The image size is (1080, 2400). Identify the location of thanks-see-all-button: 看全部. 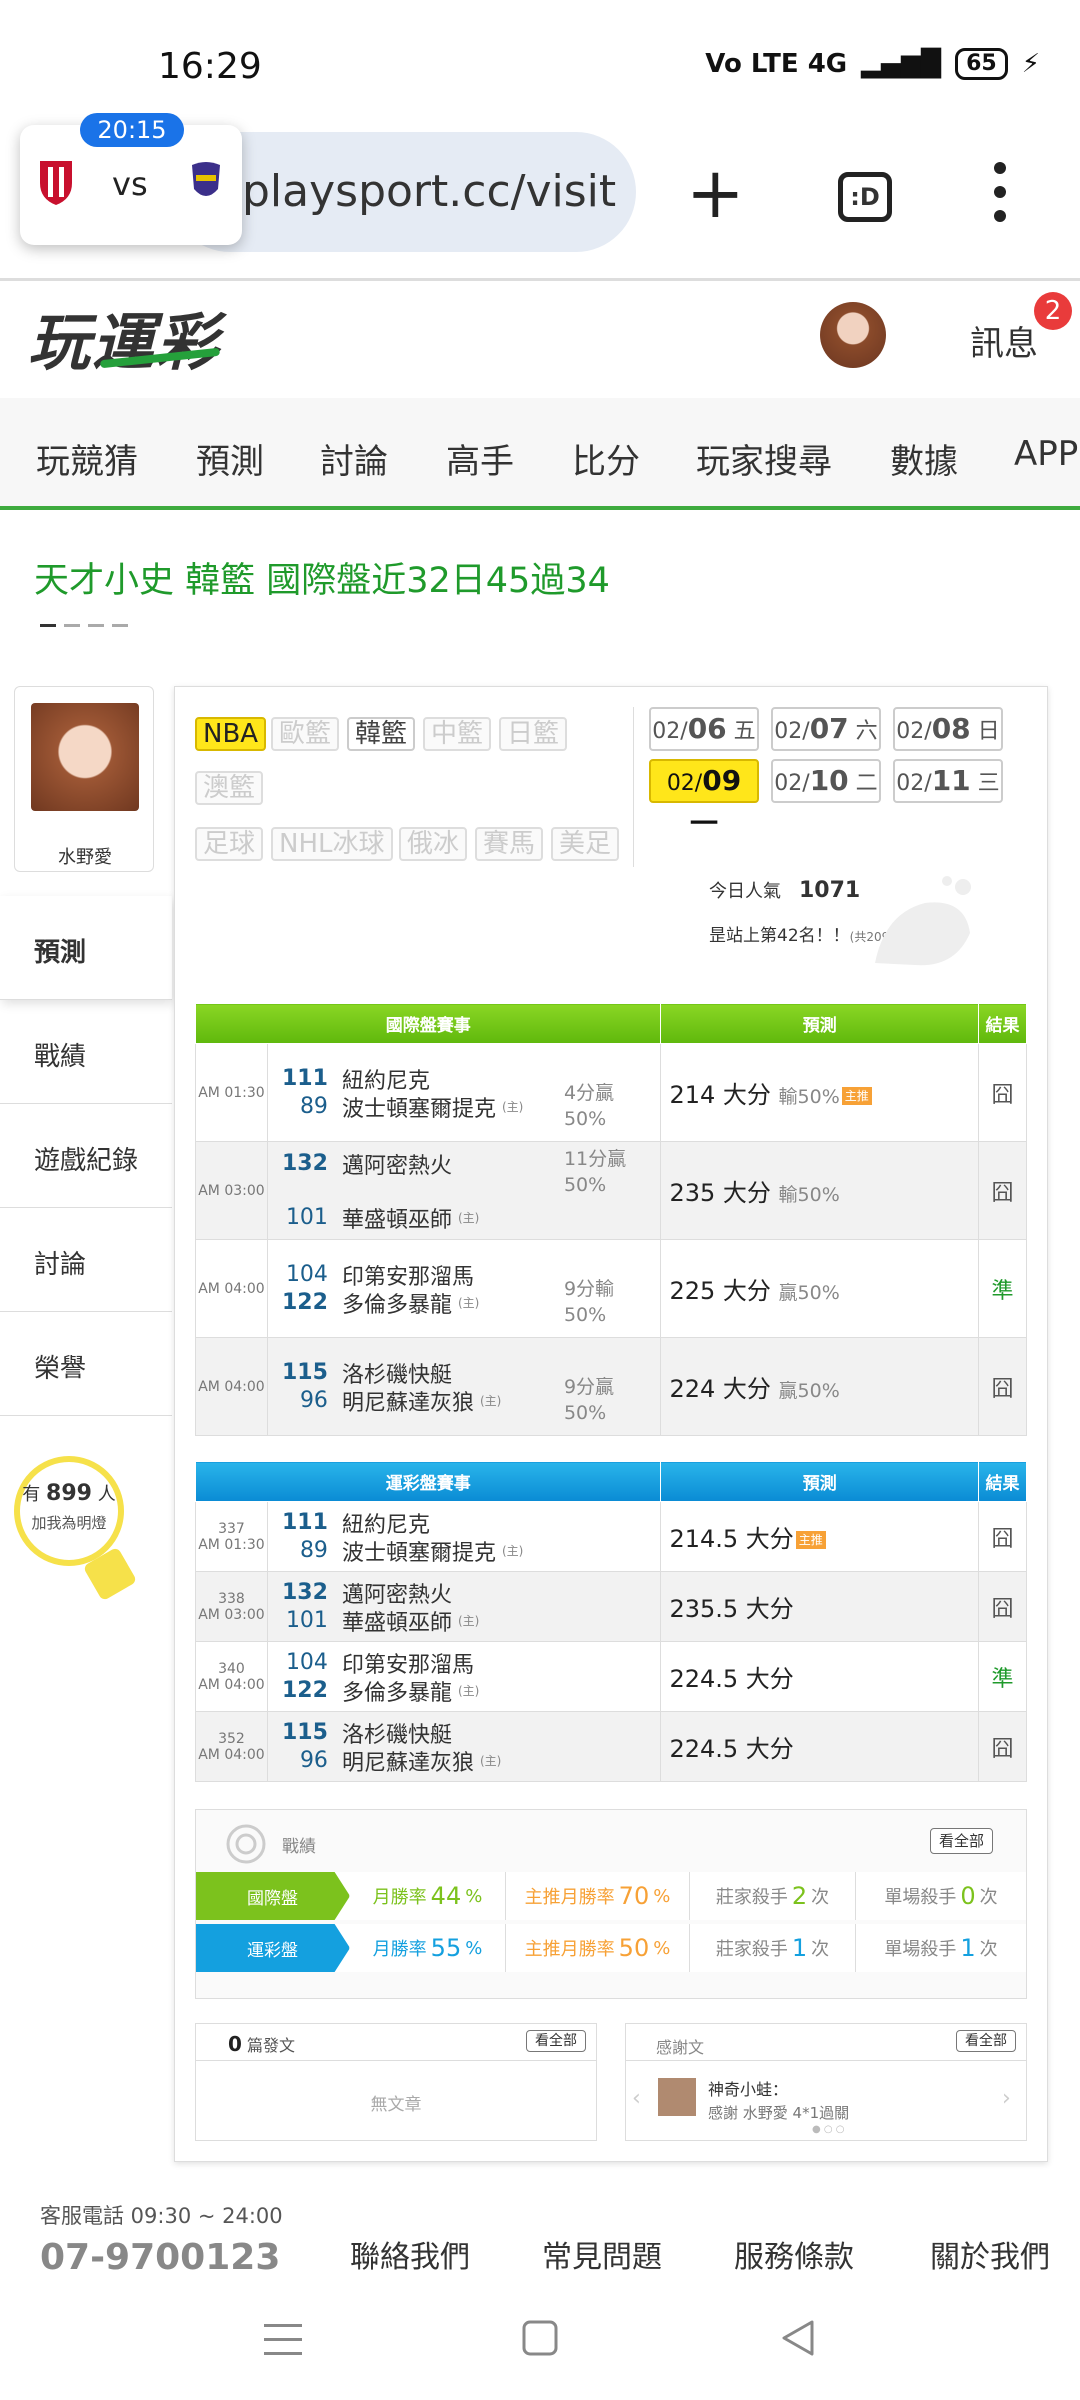
(986, 2041).